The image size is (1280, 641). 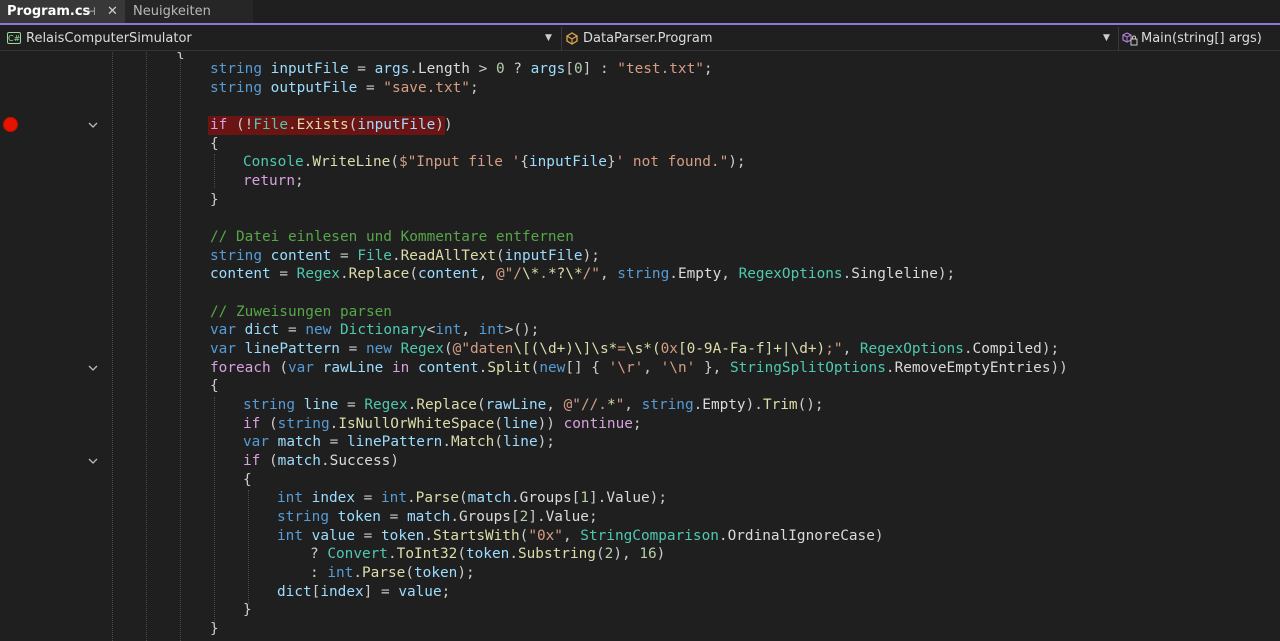 I want to click on code-line-breakpoint: if (!File.Exists(inputFile)), so click(x=331, y=125).